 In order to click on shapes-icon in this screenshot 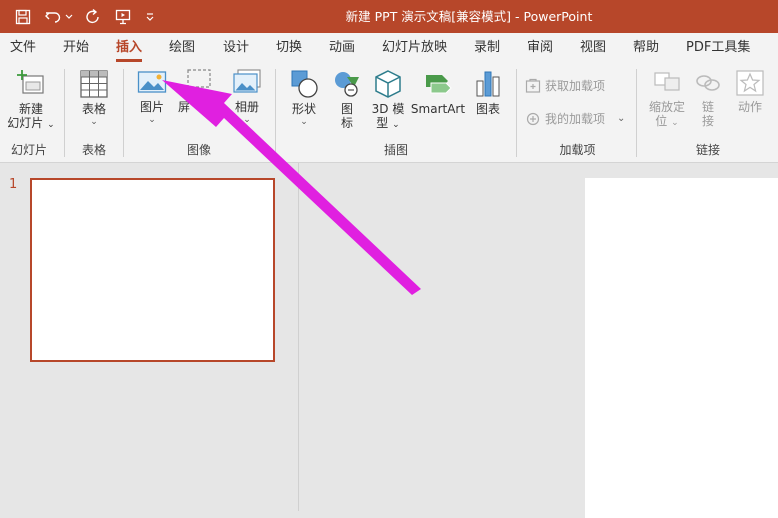, I will do `click(304, 84)`.